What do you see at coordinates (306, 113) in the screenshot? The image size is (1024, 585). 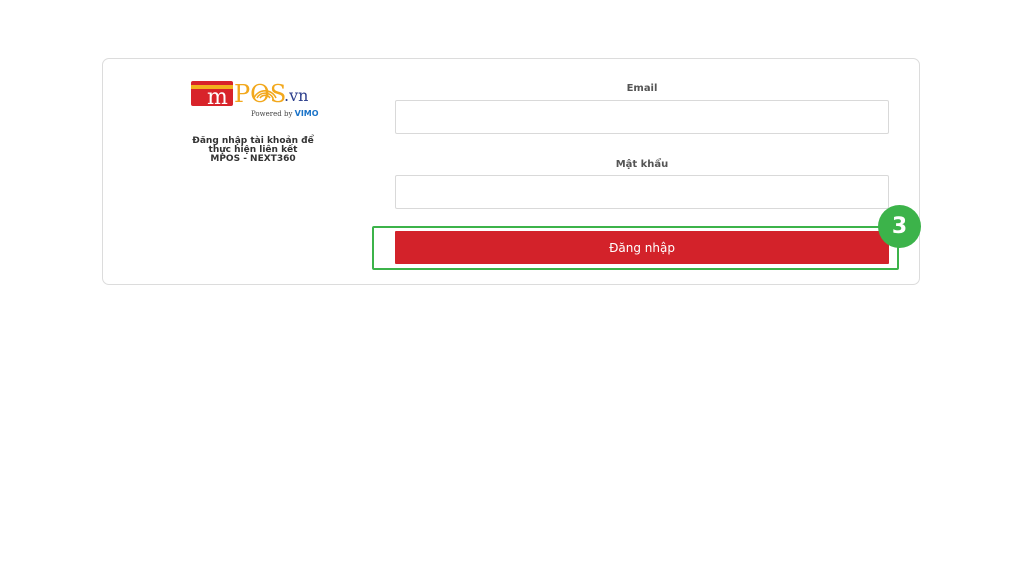 I see `vimo-brand: VIMO` at bounding box center [306, 113].